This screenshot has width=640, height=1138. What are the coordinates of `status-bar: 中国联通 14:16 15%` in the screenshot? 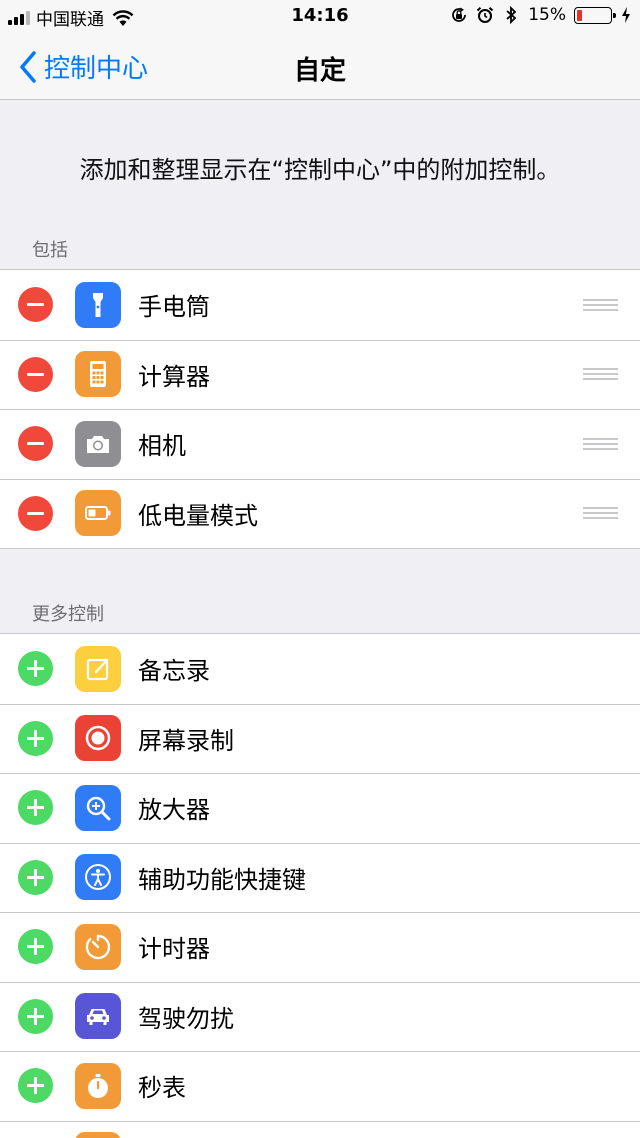 It's located at (320, 16).